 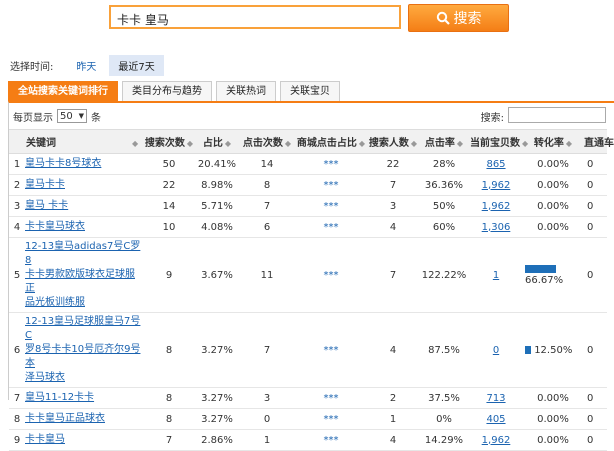 What do you see at coordinates (55, 226) in the screenshot?
I see `keyword-link: 卡卡皇马球衣` at bounding box center [55, 226].